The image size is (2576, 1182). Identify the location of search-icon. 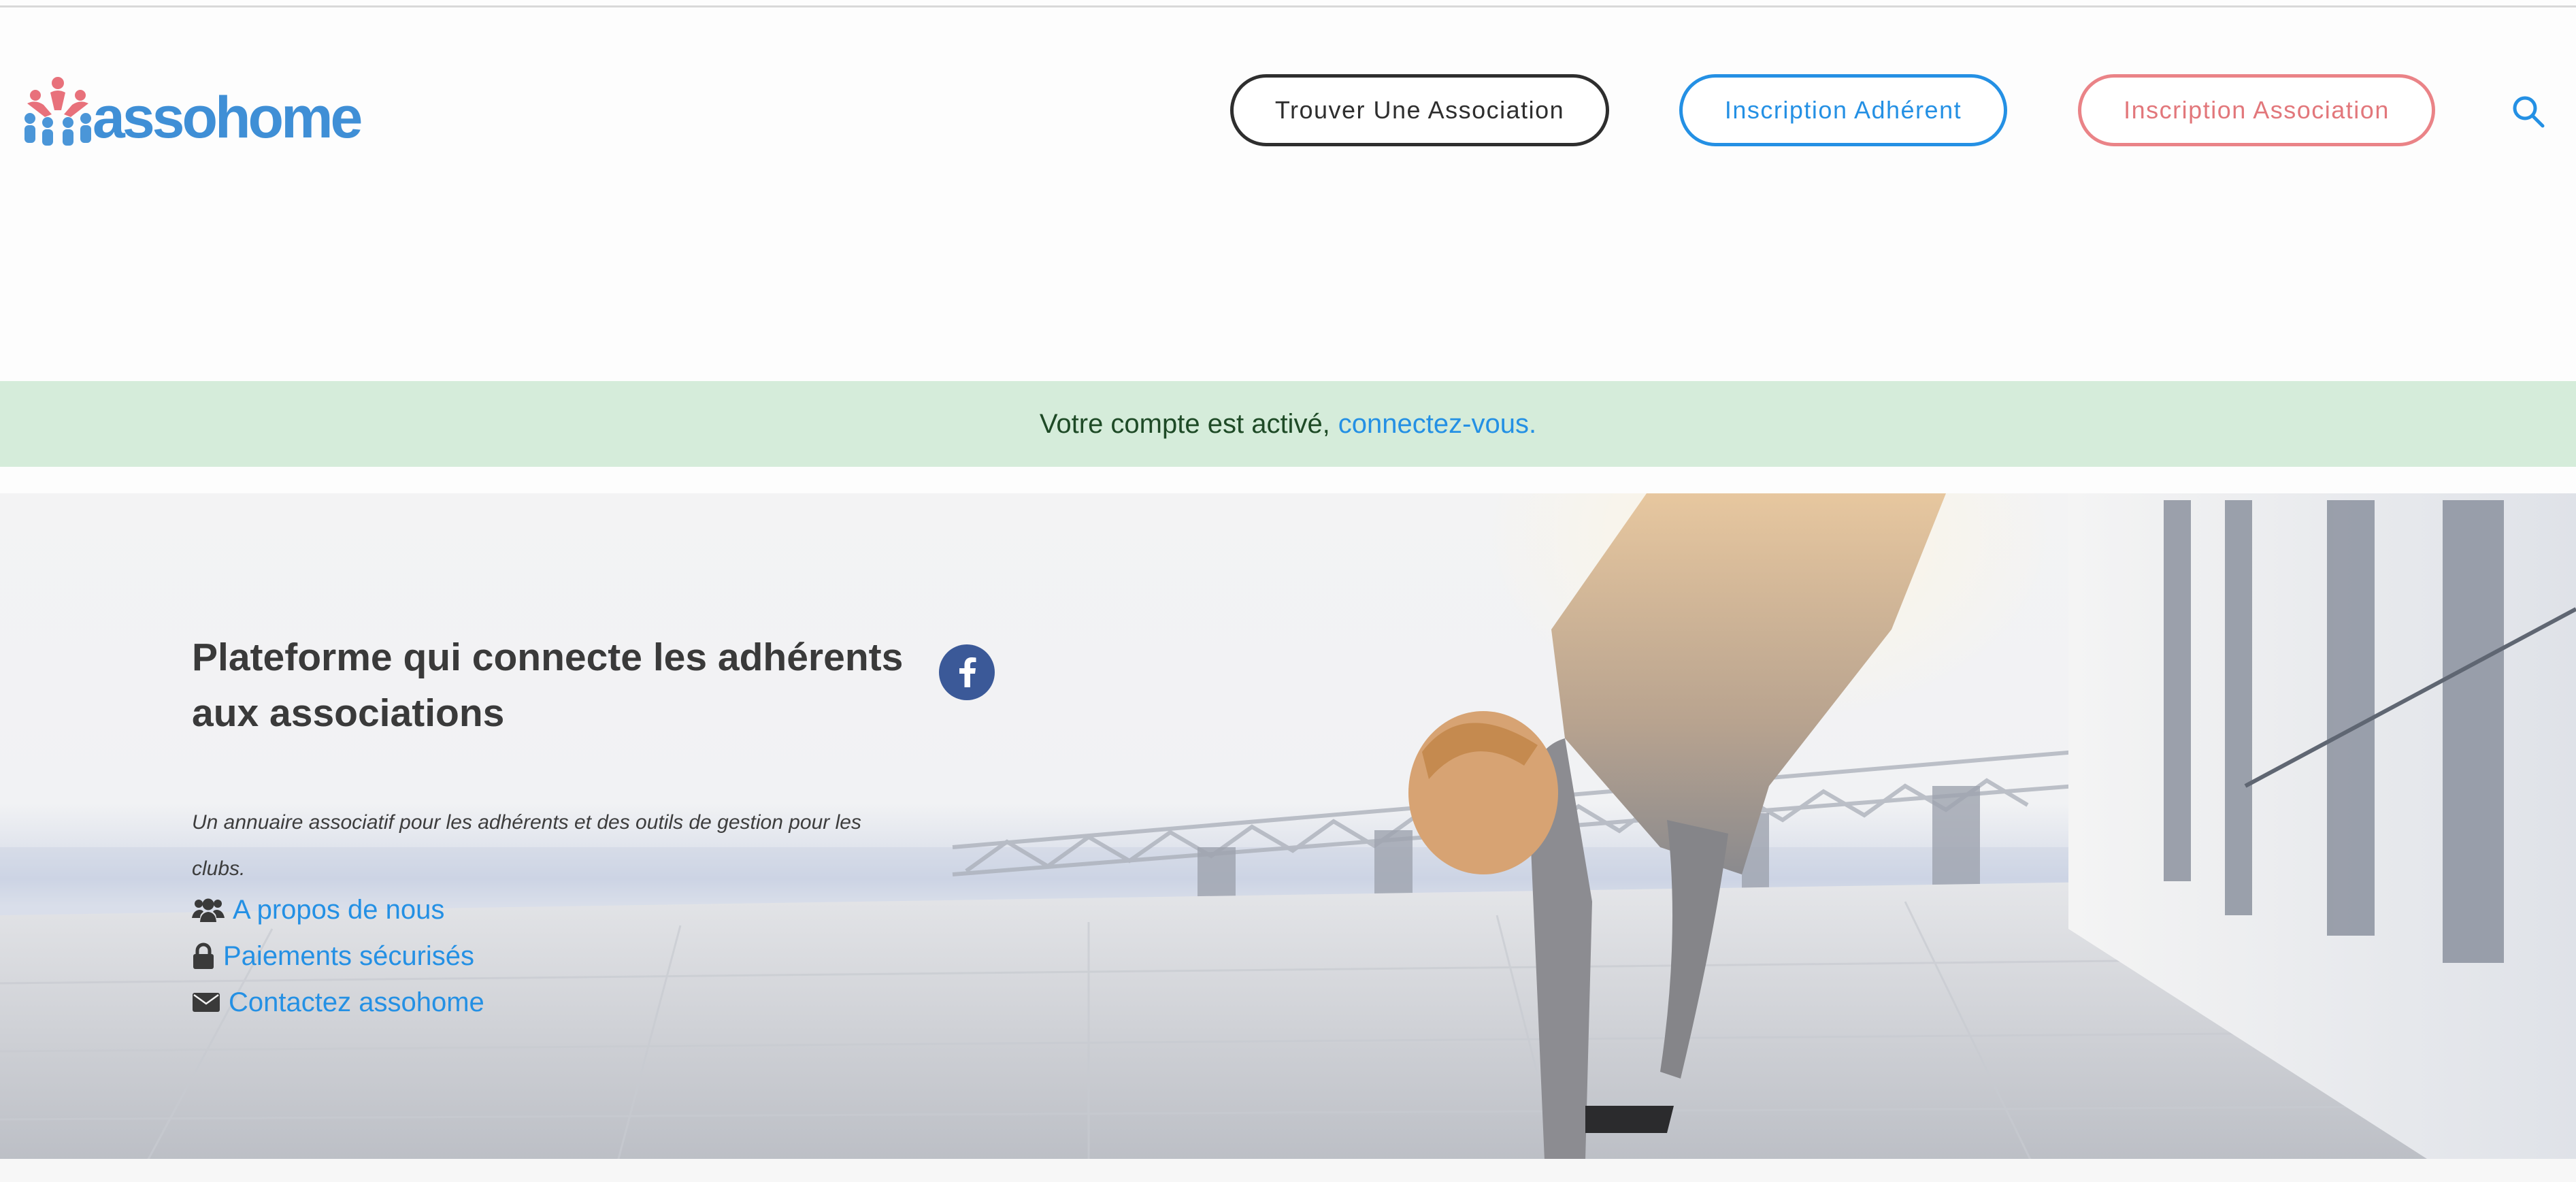
(2528, 111).